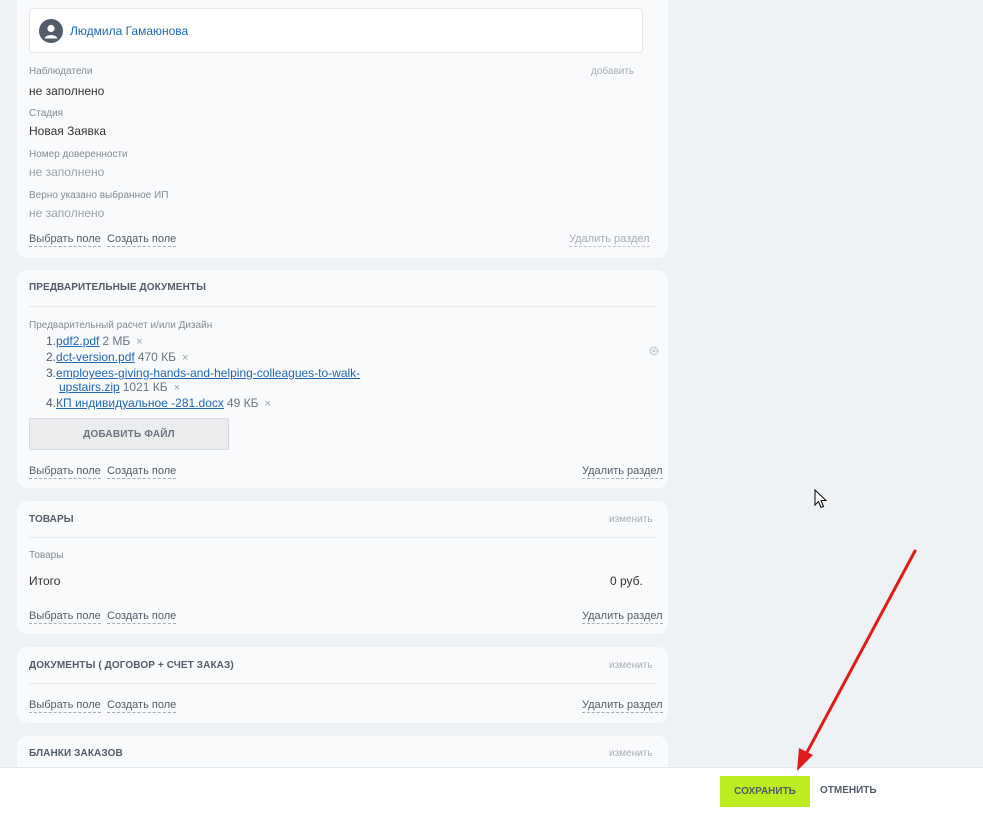 The image size is (983, 813). I want to click on responsible-user-name: Людмила Гамаюнова, so click(129, 31).